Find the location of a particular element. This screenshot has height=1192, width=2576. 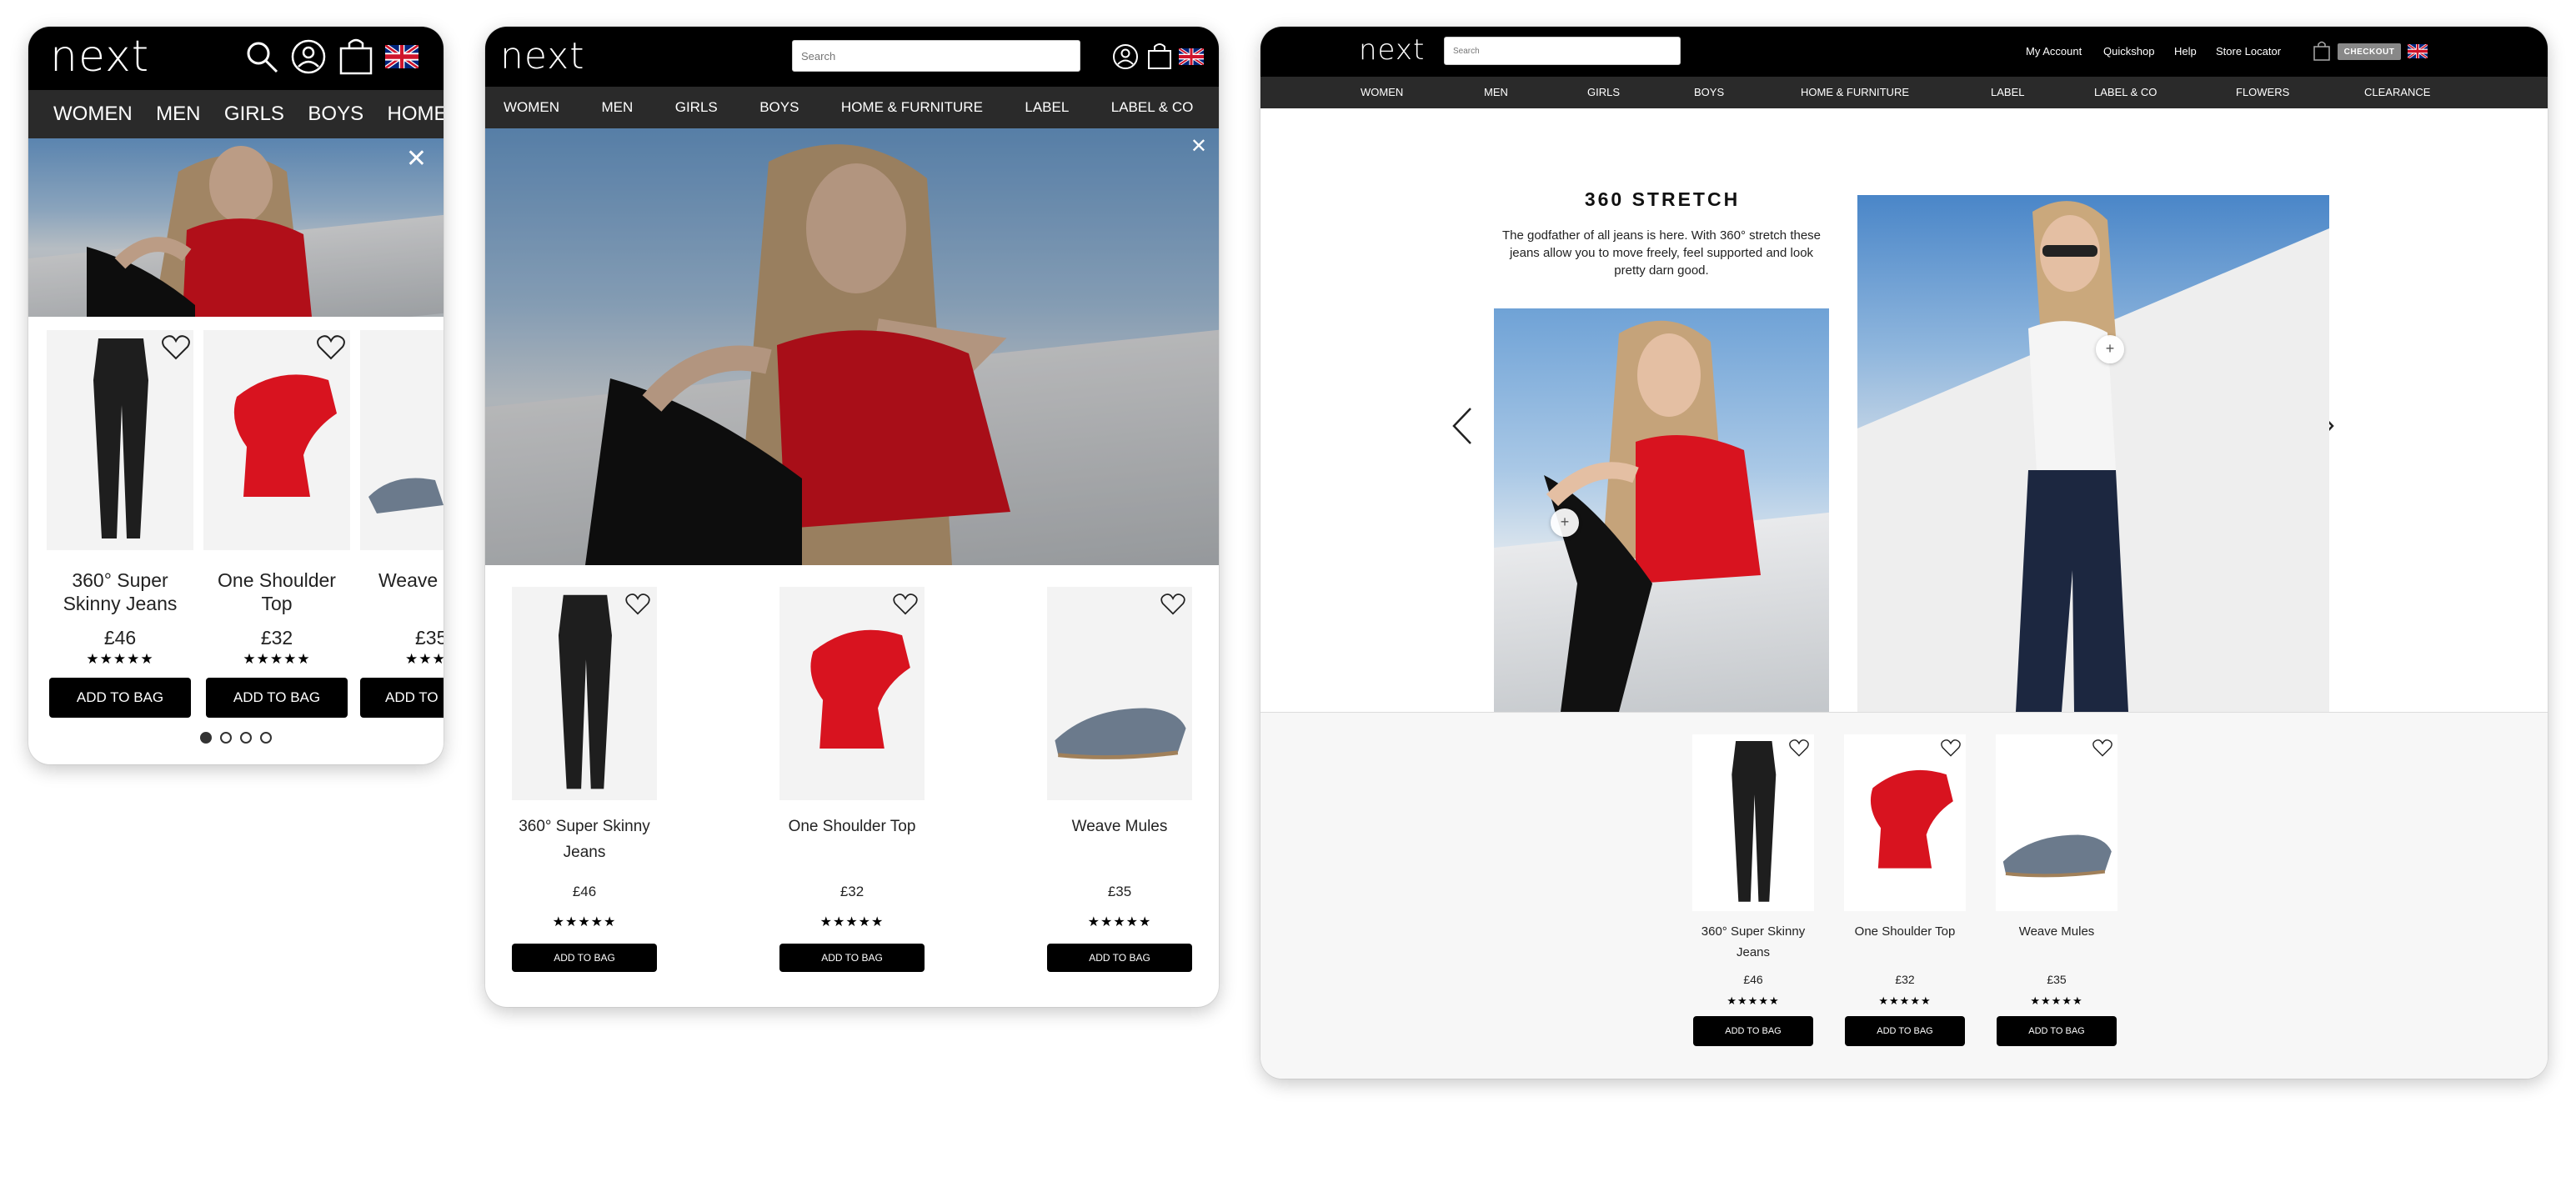

nav-item-home: HOME & is located at coordinates (416, 114).